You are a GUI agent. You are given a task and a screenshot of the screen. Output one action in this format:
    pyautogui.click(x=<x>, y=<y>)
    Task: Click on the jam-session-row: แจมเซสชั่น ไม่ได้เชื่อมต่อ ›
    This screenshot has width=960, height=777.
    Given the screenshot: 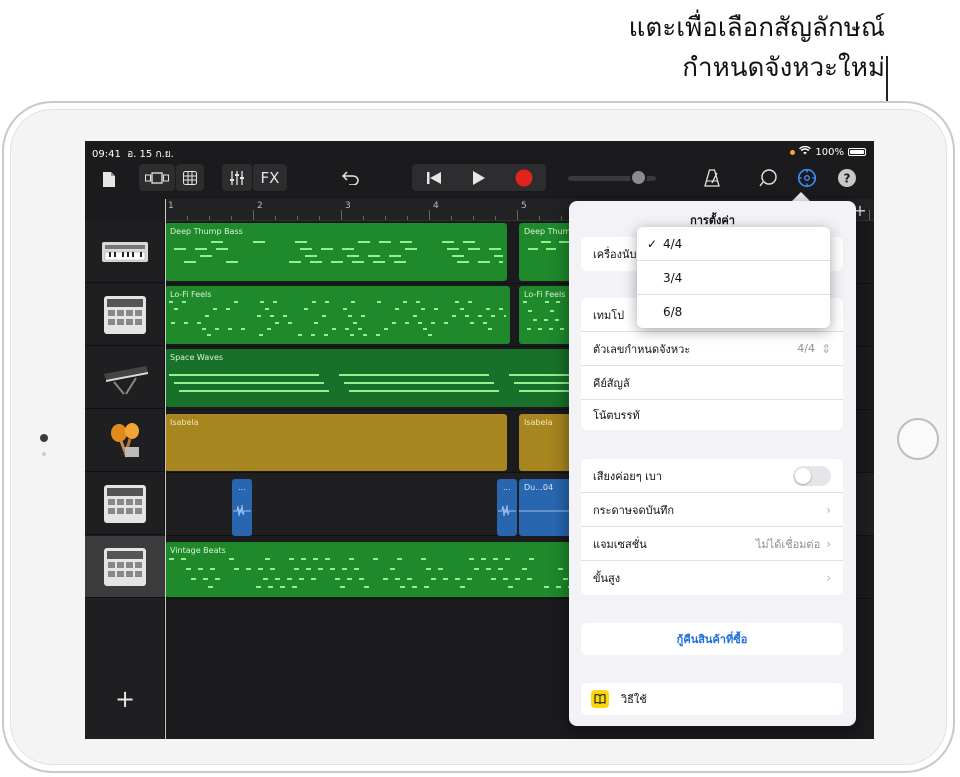 What is the action you would take?
    pyautogui.click(x=712, y=544)
    